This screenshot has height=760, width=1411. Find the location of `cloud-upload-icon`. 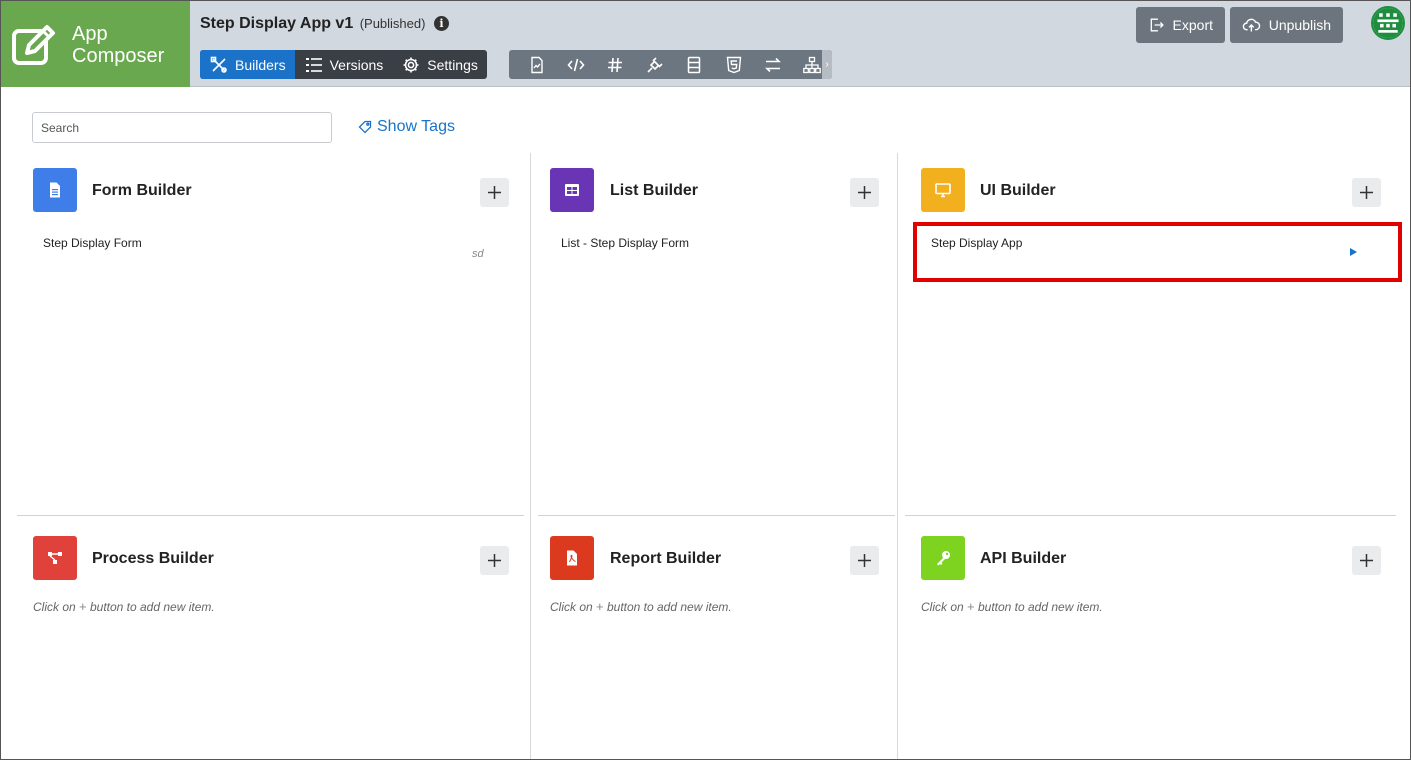

cloud-upload-icon is located at coordinates (1251, 25).